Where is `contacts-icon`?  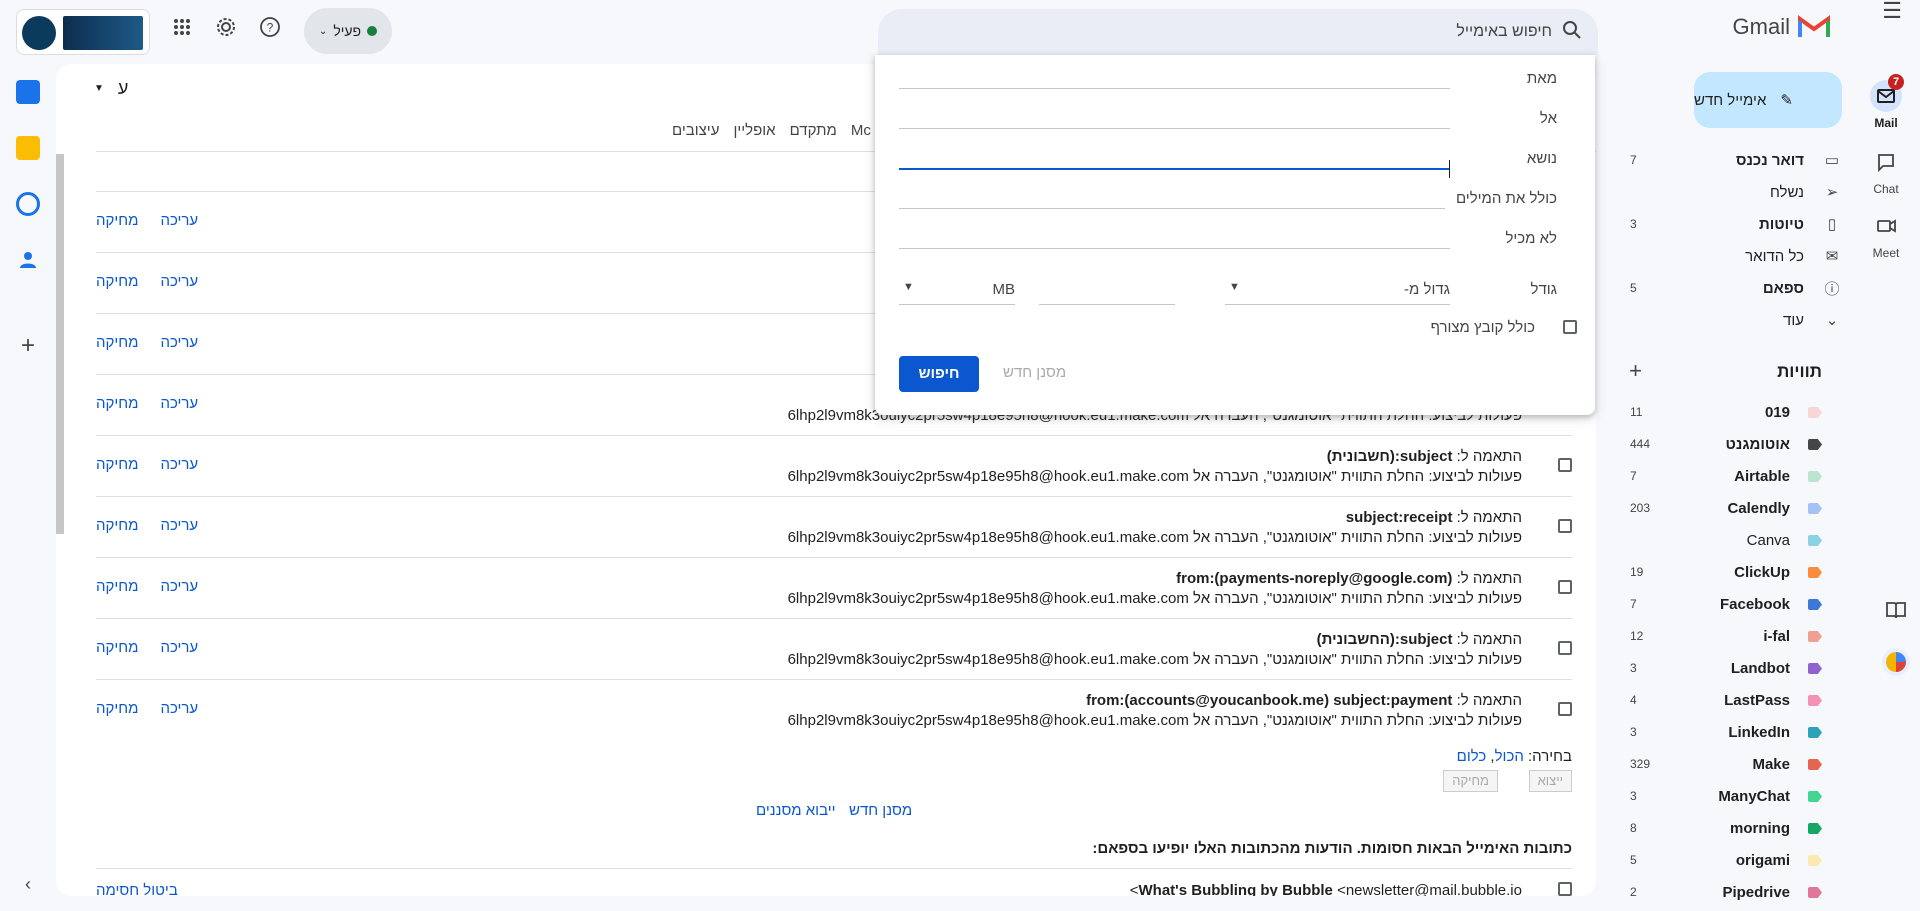 contacts-icon is located at coordinates (28, 260).